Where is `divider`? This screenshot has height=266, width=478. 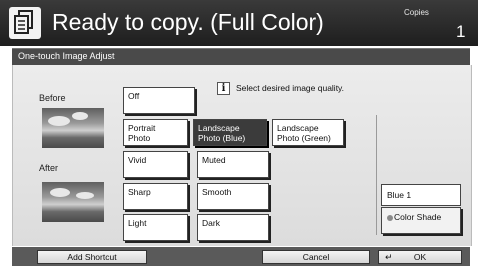 divider is located at coordinates (376, 175).